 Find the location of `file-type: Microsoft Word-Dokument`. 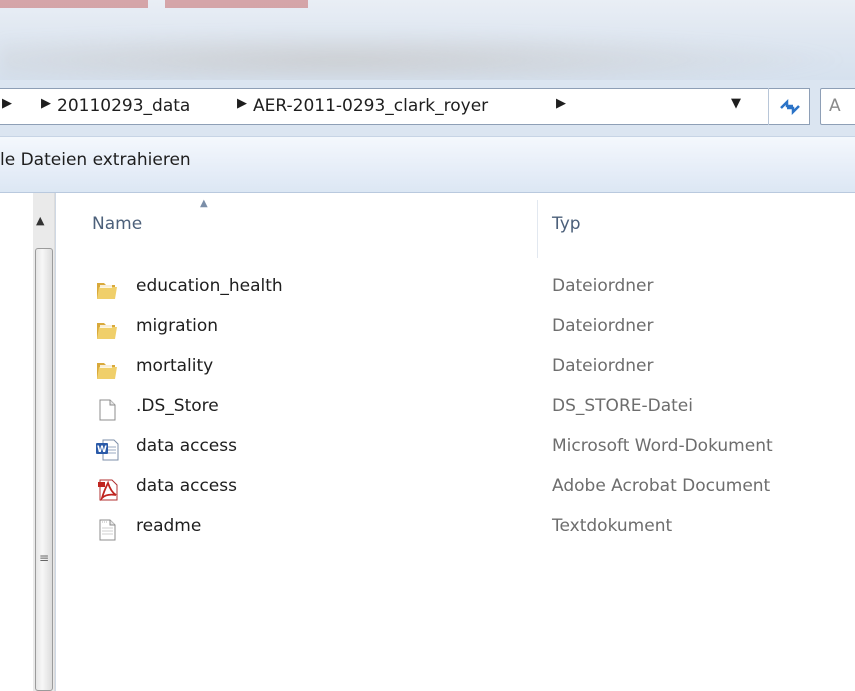

file-type: Microsoft Word-Dokument is located at coordinates (662, 446).